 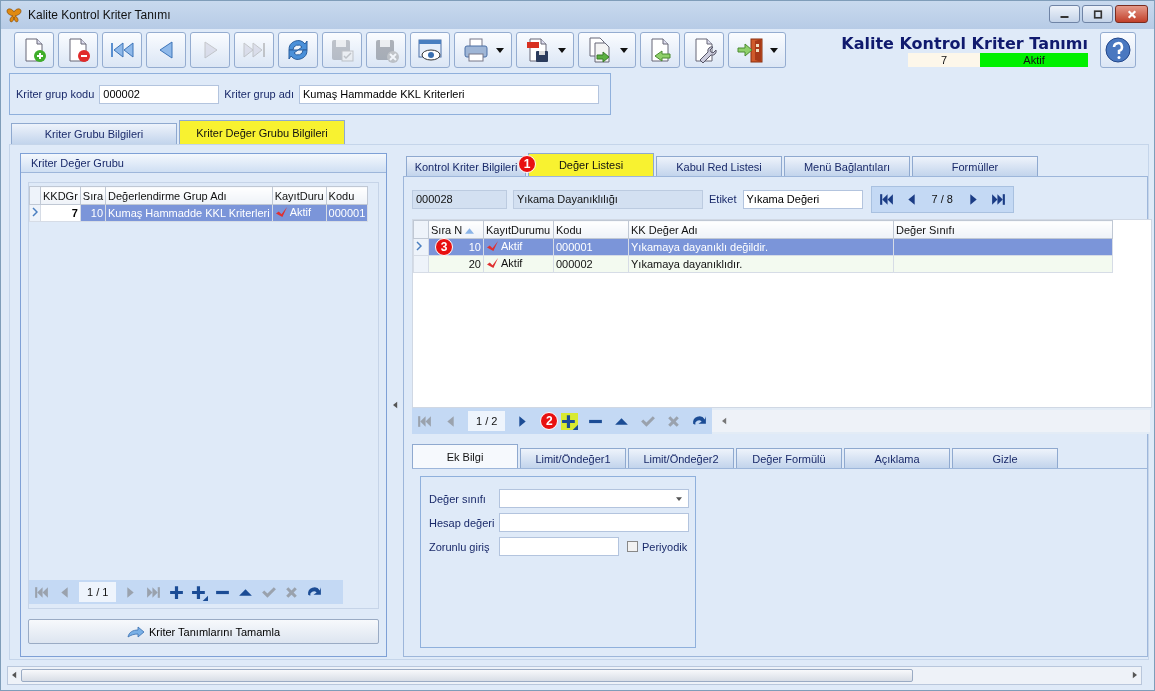 What do you see at coordinates (802, 199) in the screenshot?
I see `label-field: Yıkama Değeri` at bounding box center [802, 199].